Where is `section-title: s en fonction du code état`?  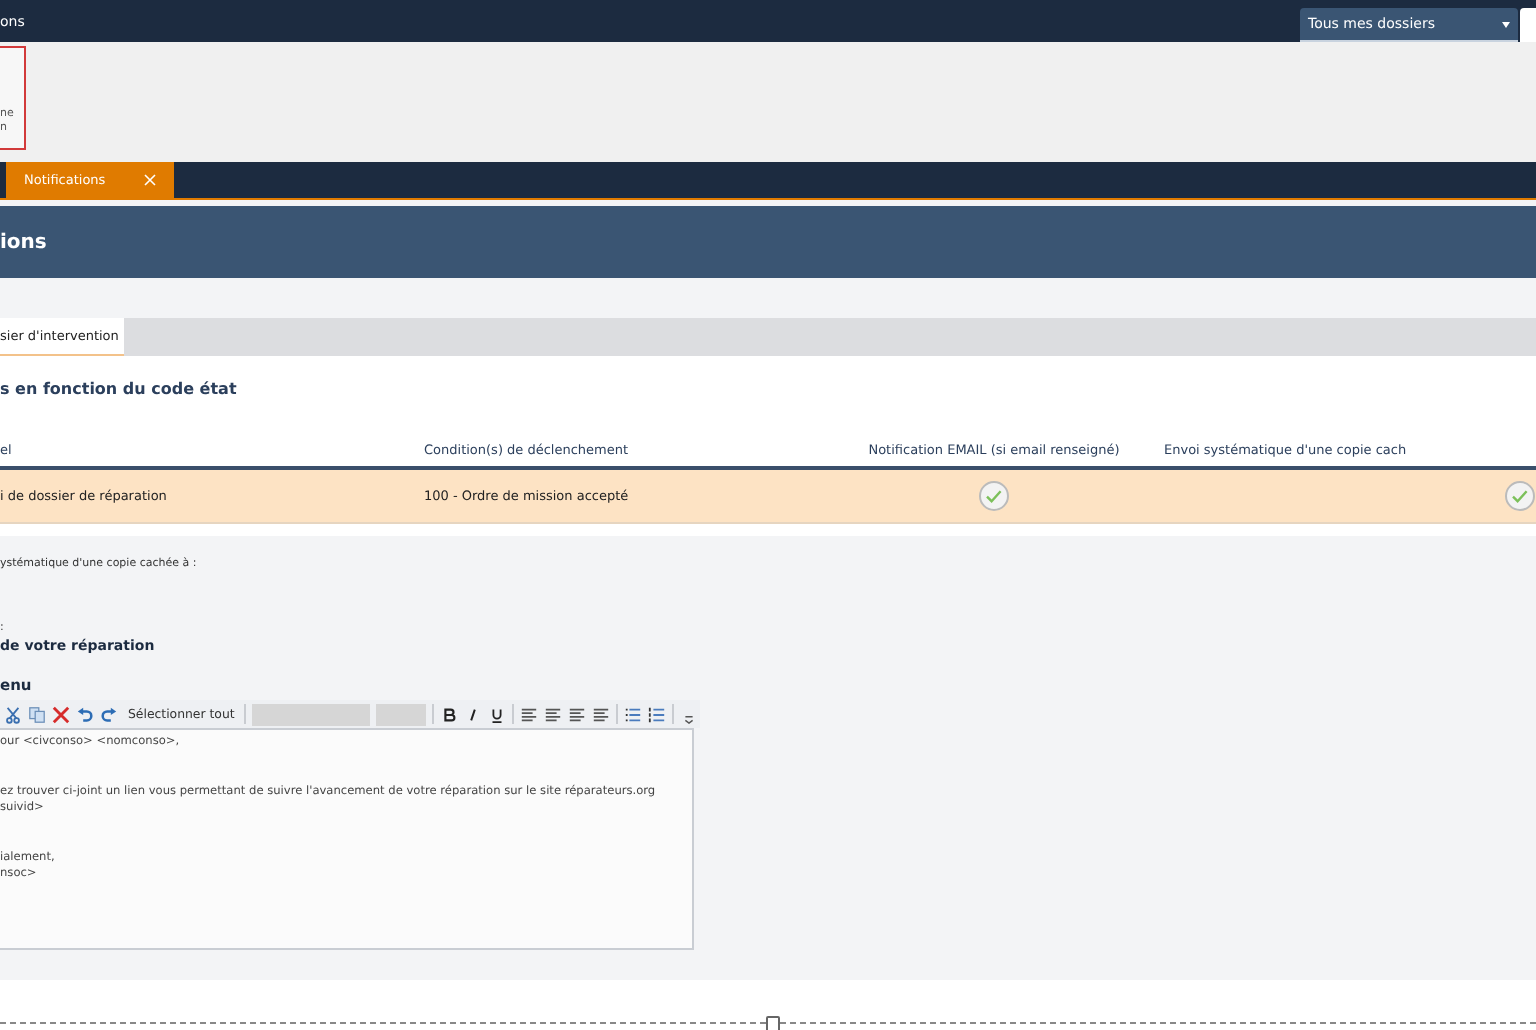
section-title: s en fonction du code état is located at coordinates (119, 389).